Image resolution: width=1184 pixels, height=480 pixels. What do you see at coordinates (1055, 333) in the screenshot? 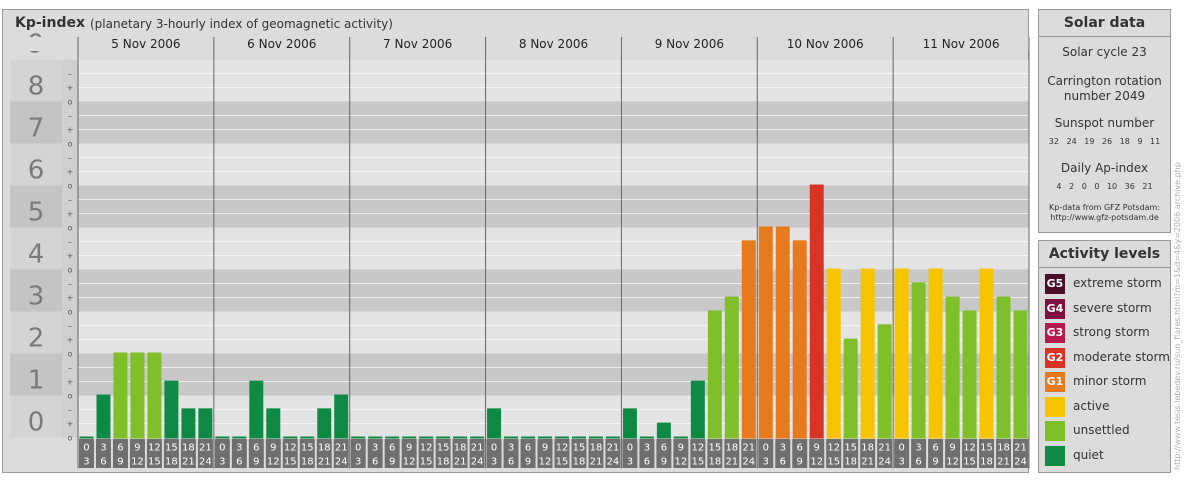
I see `activity-level-swatch: G3` at bounding box center [1055, 333].